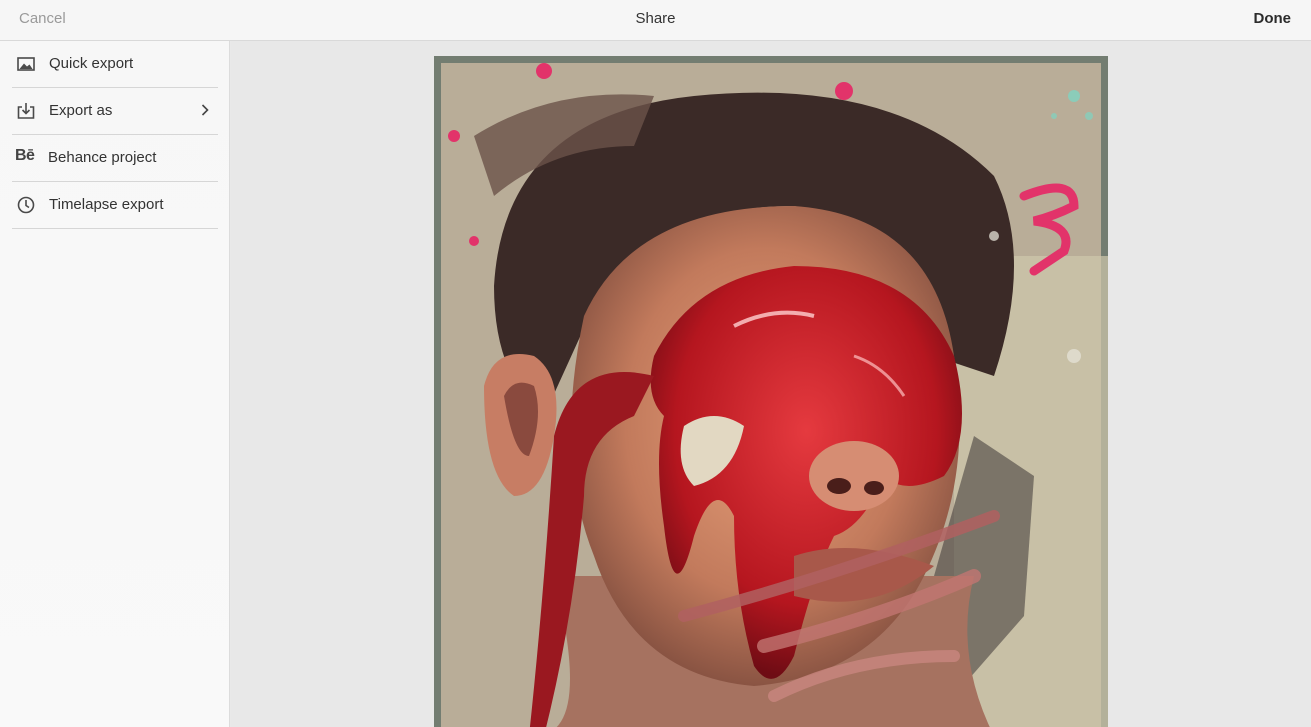 The image size is (1311, 727). What do you see at coordinates (205, 110) in the screenshot?
I see `chevron-right-icon` at bounding box center [205, 110].